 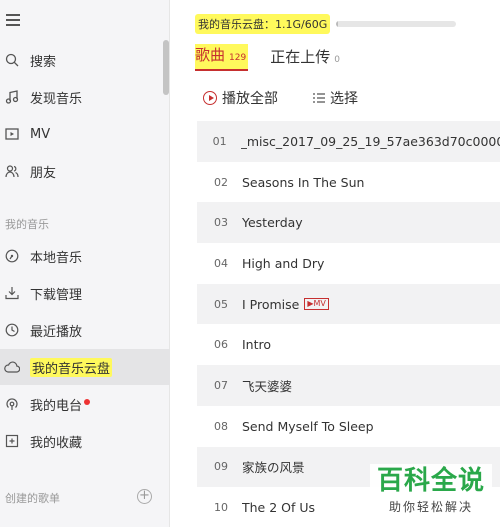 What do you see at coordinates (316, 304) in the screenshot?
I see `mv-badge: ▶MV` at bounding box center [316, 304].